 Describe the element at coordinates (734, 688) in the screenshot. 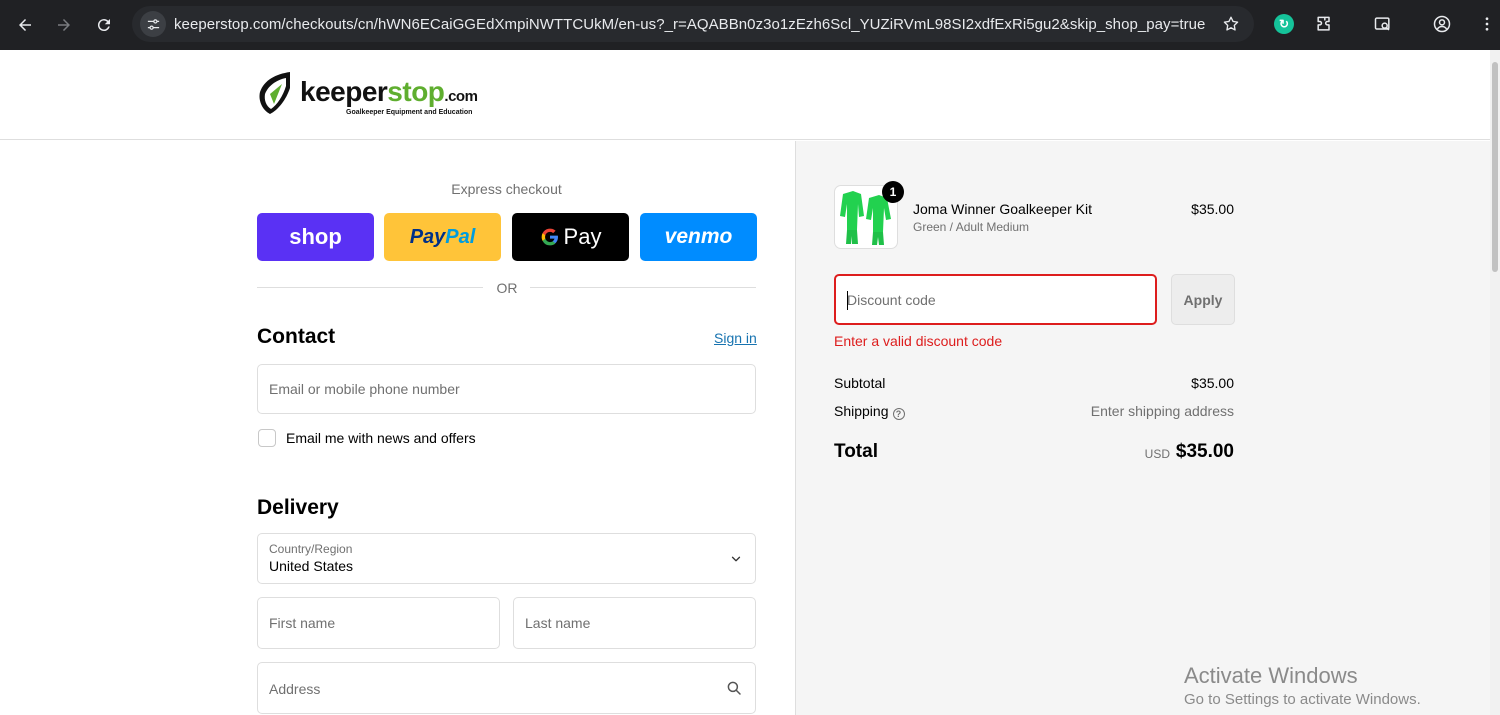

I see `search-icon` at that location.